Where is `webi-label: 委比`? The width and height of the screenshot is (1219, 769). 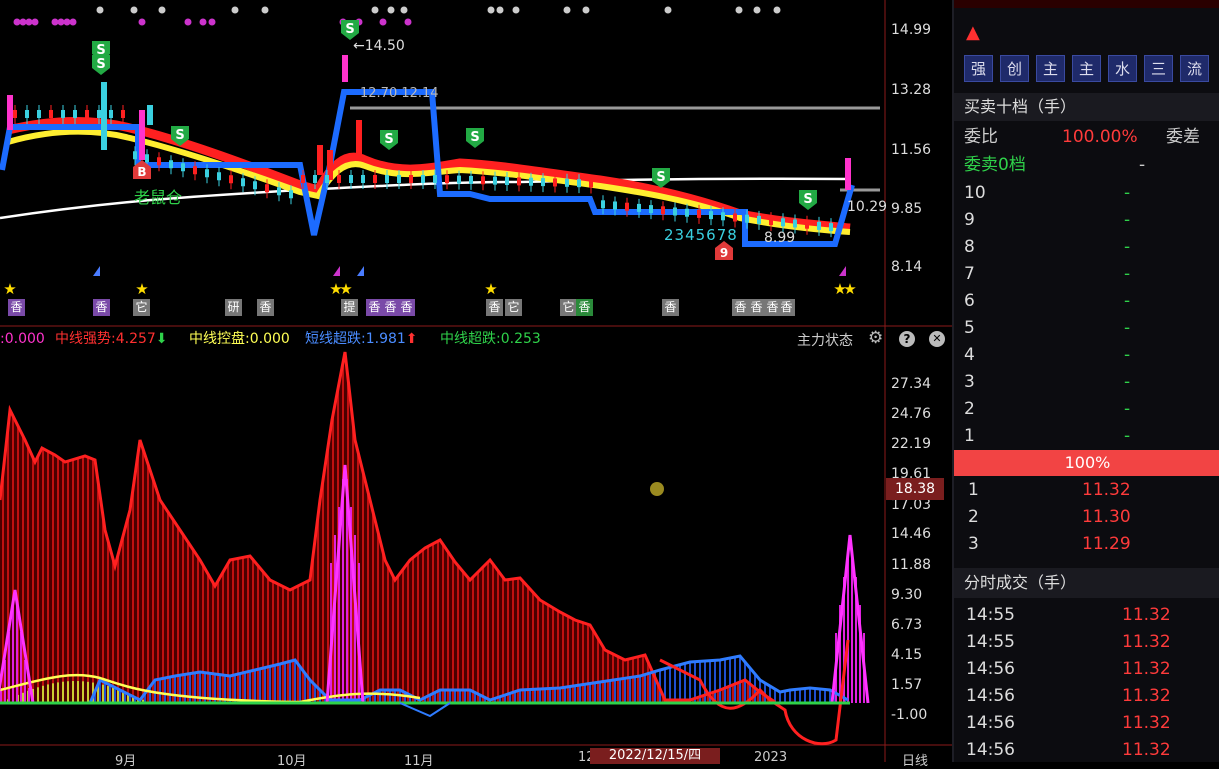 webi-label: 委比 is located at coordinates (981, 137).